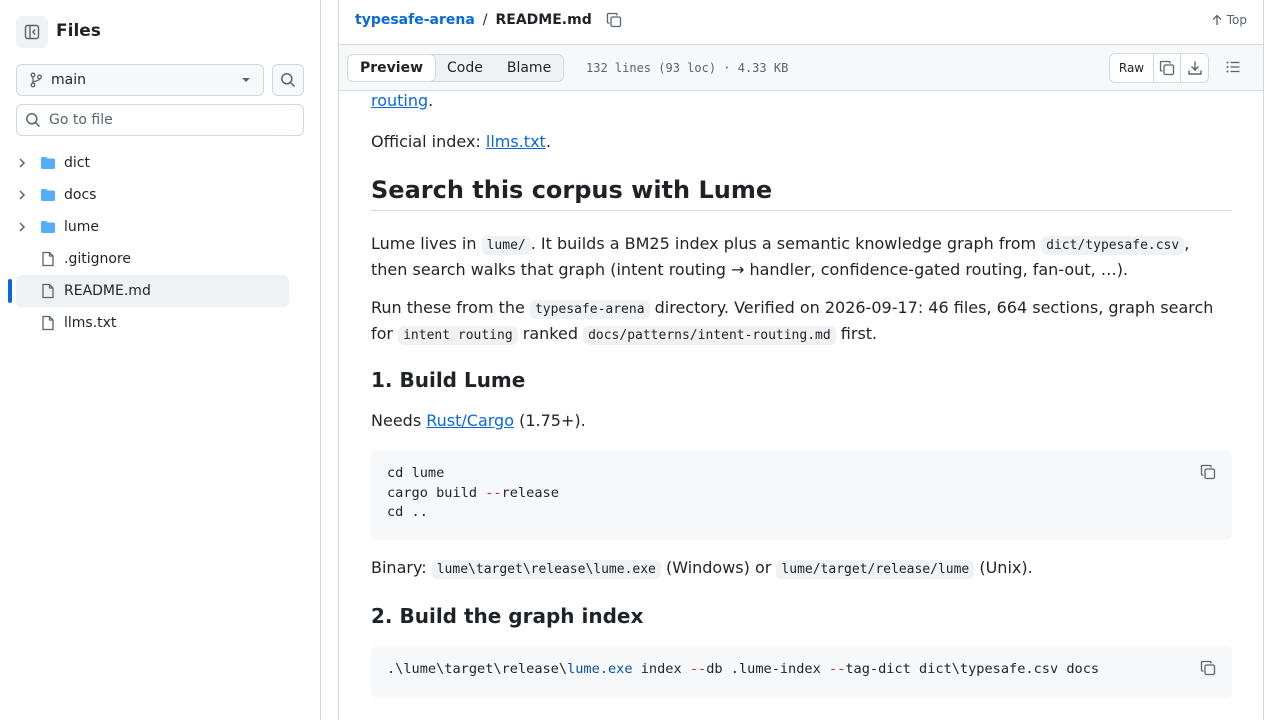 The height and width of the screenshot is (720, 1280). I want to click on inline-code: lume/, so click(506, 245).